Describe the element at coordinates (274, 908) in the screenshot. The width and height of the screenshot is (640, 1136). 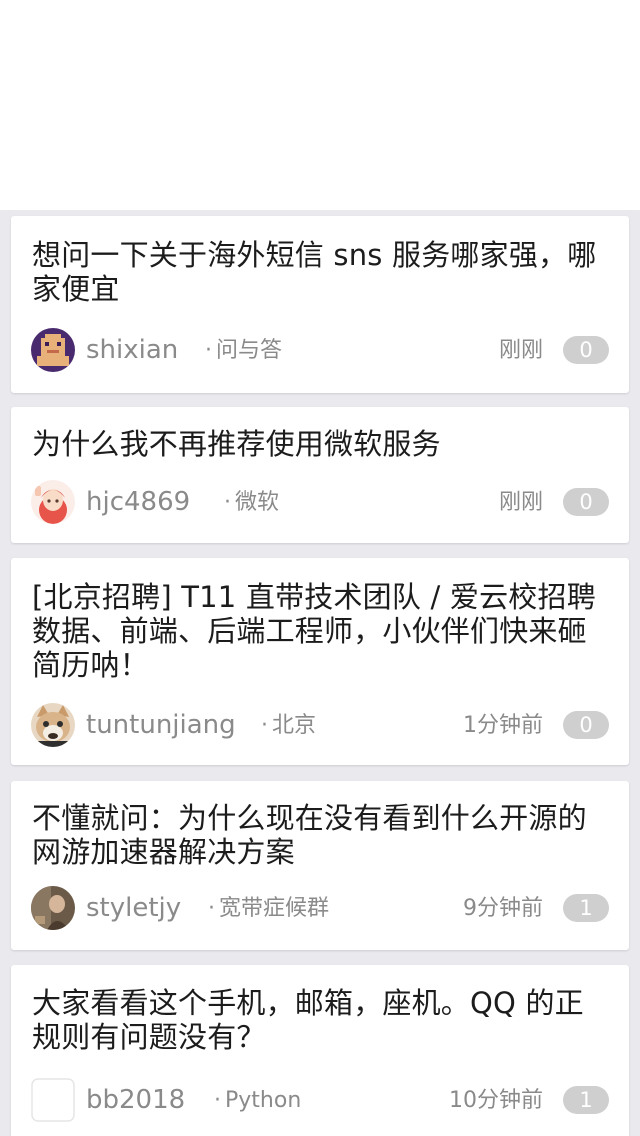
I see `node-label: 宽带症候群` at that location.